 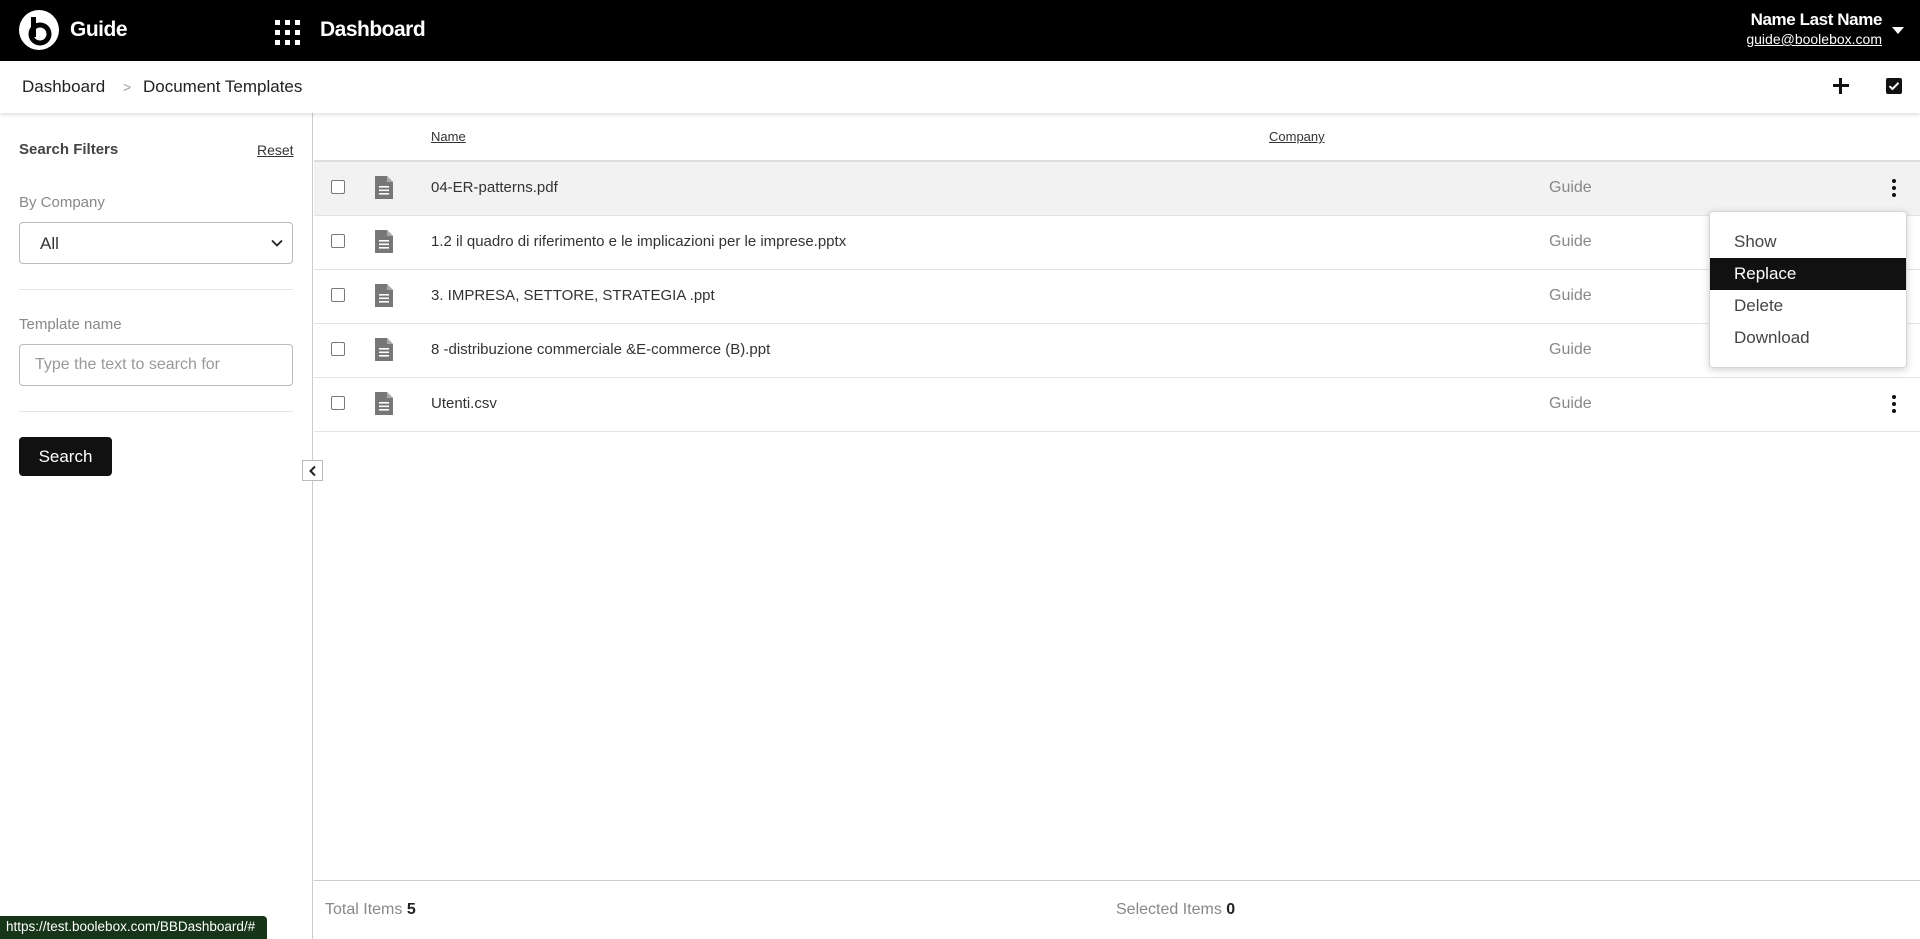 I want to click on apps-grid-icon, so click(x=287, y=32).